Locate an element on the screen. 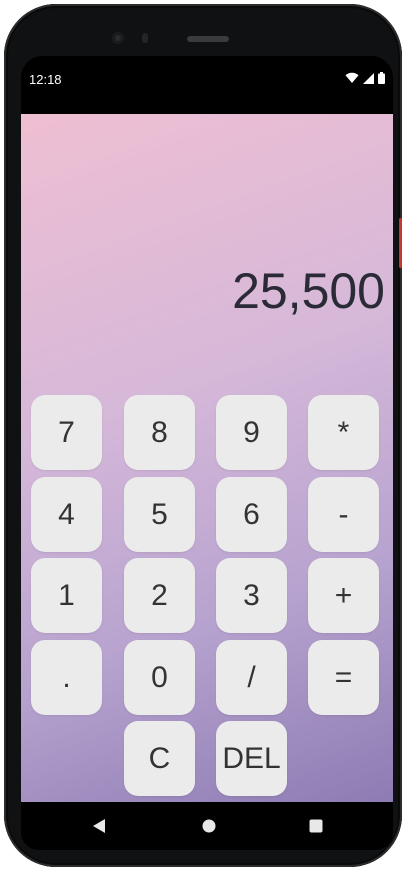  status-bar: 12:18 is located at coordinates (207, 85).